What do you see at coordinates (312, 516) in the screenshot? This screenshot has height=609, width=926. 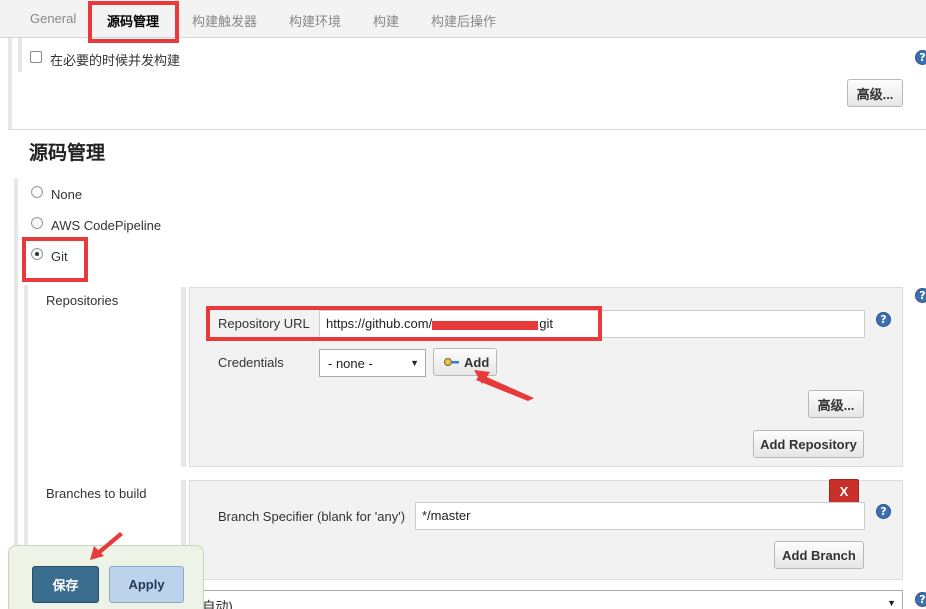 I see `branch-specifier-label: Branch Specifier (blank for 'any')` at bounding box center [312, 516].